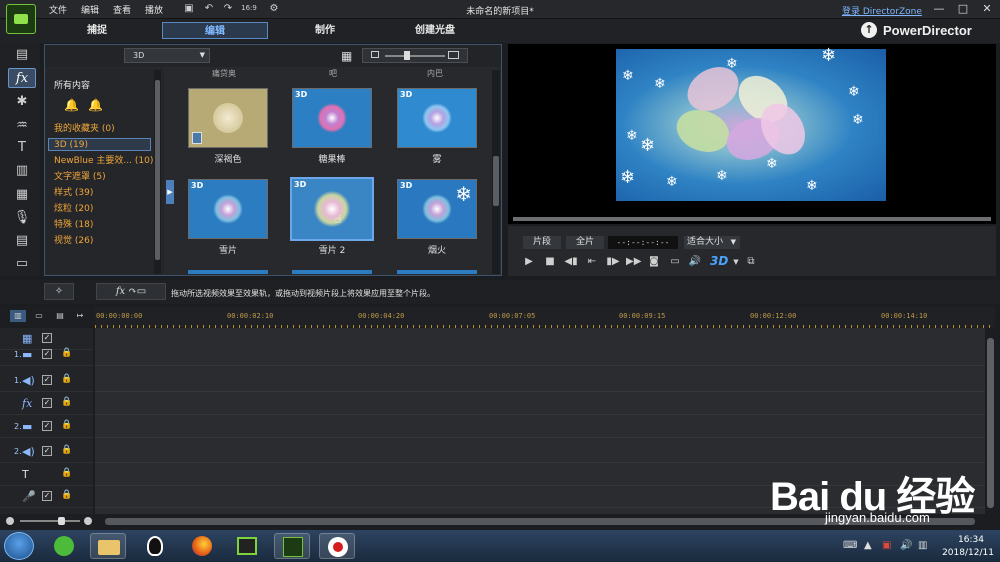  I want to click on magic-wand-button: ✧, so click(59, 291).